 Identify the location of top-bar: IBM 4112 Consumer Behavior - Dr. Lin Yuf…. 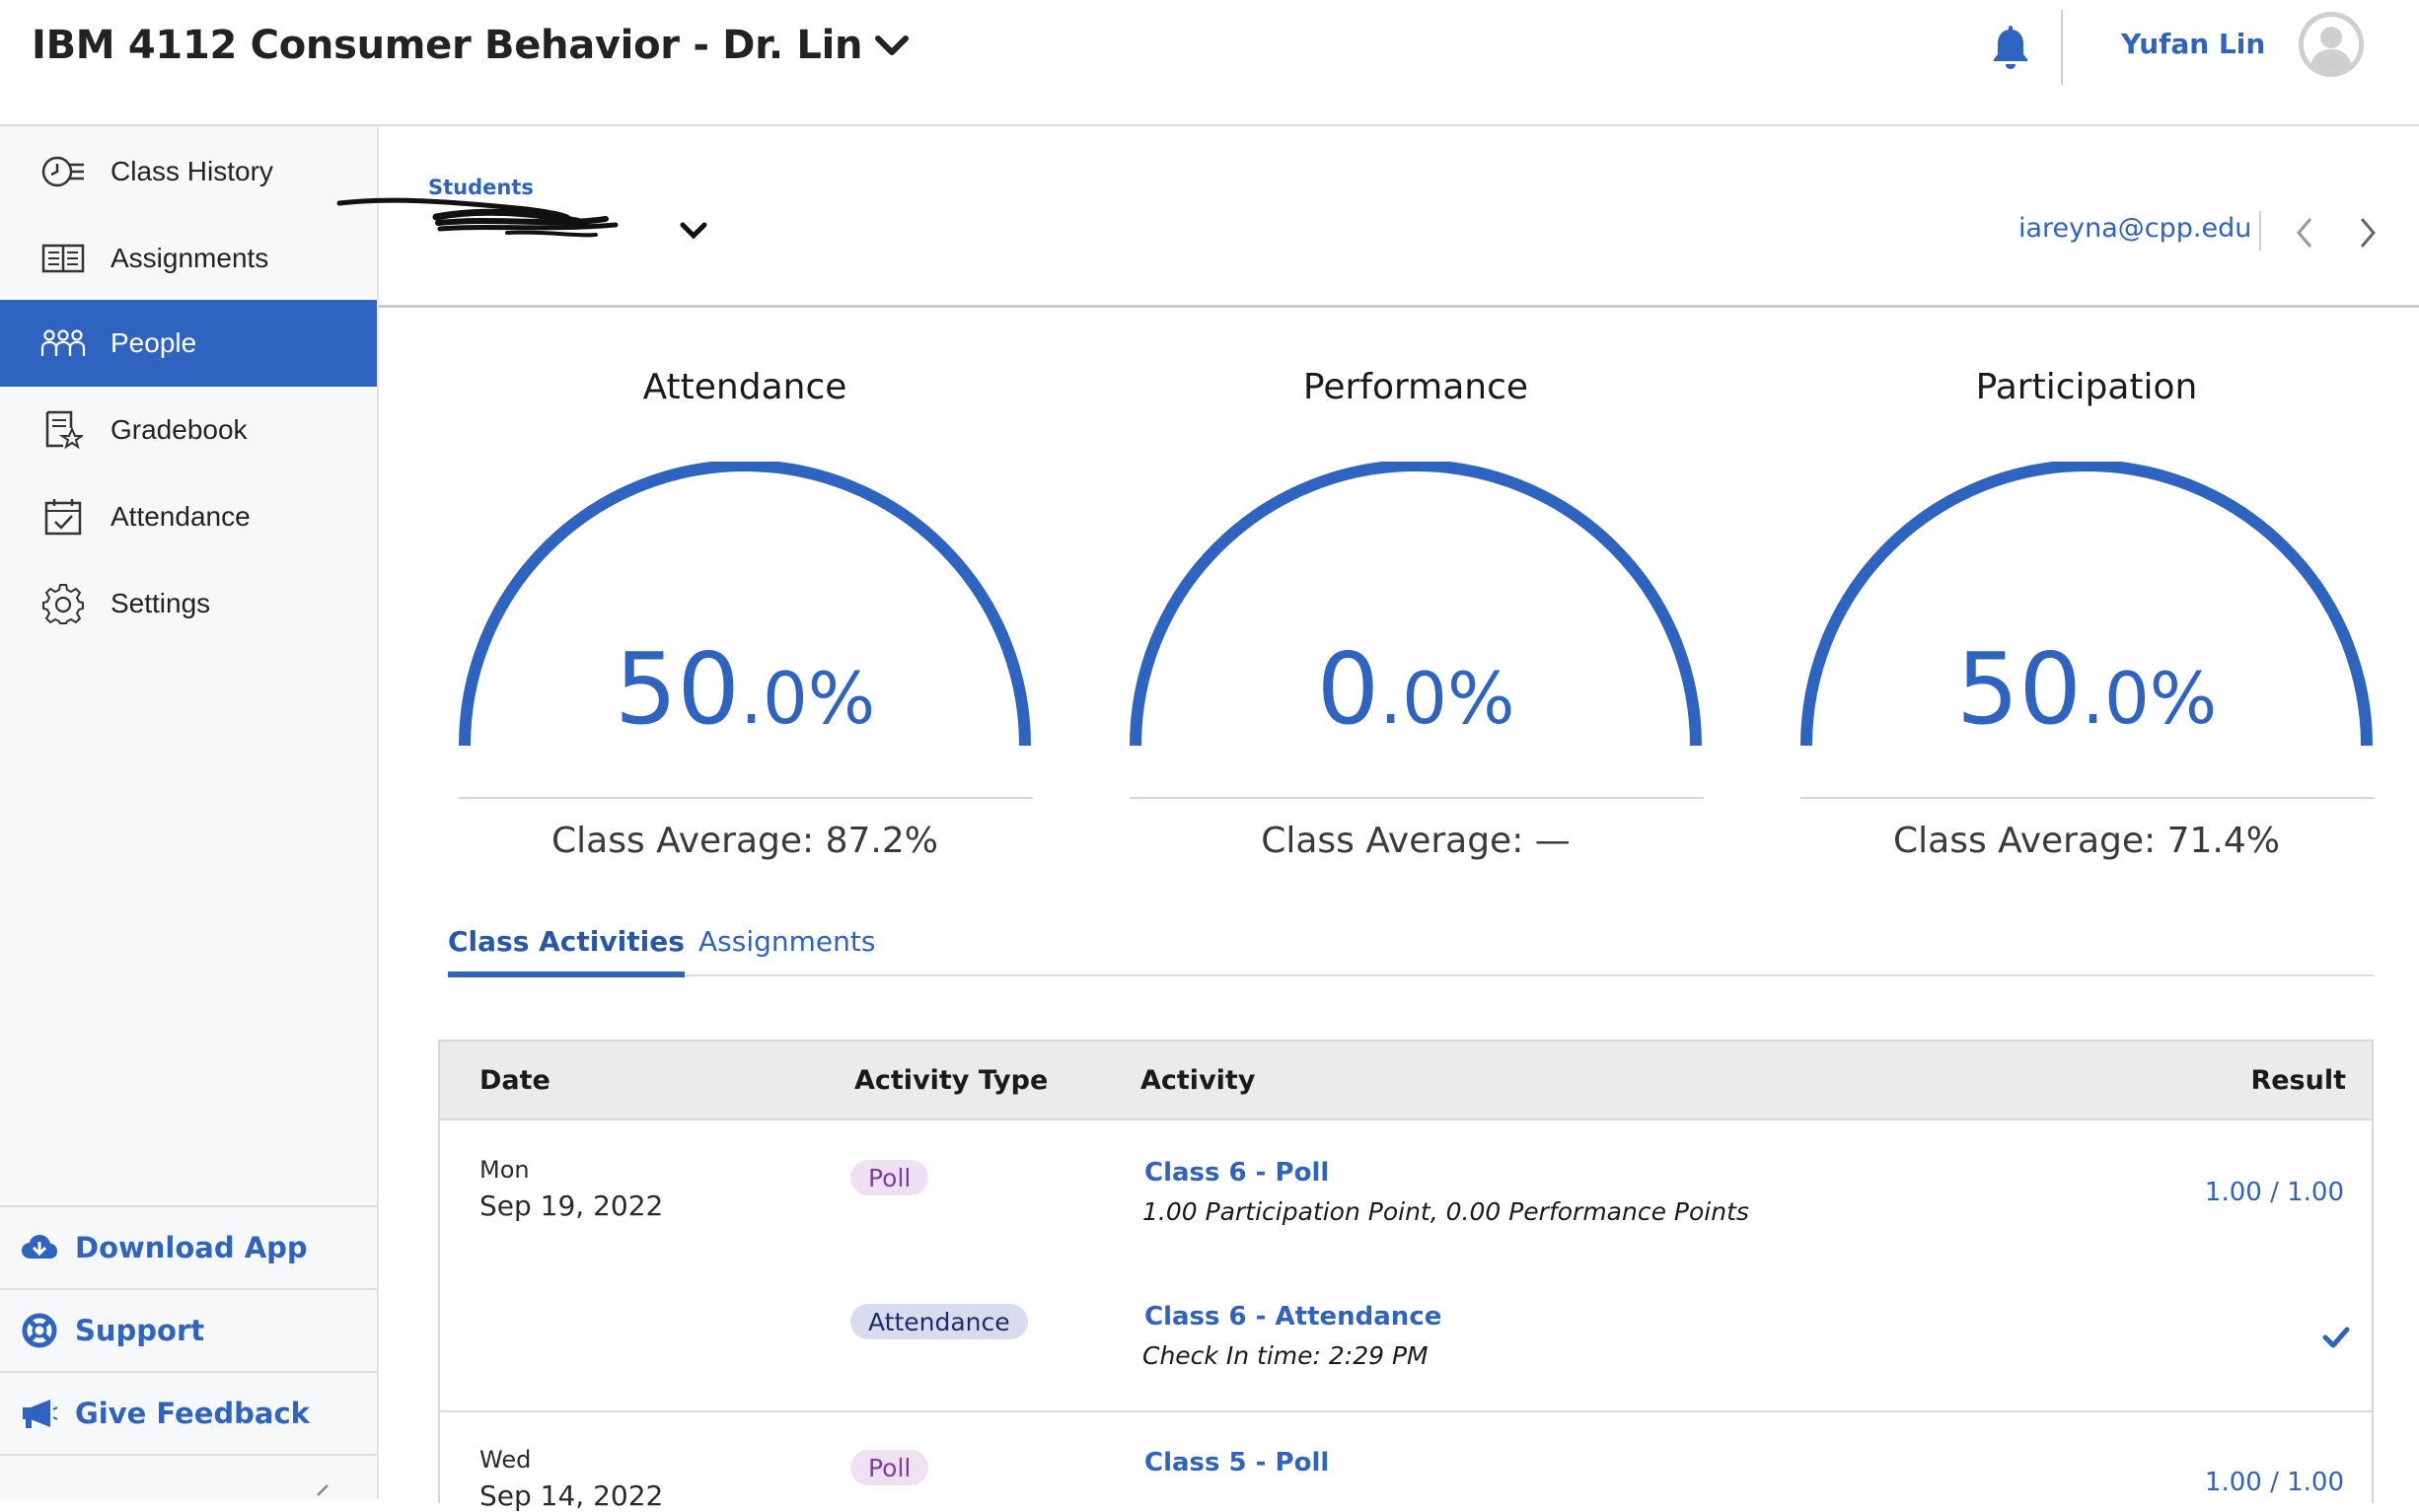
(1209, 63).